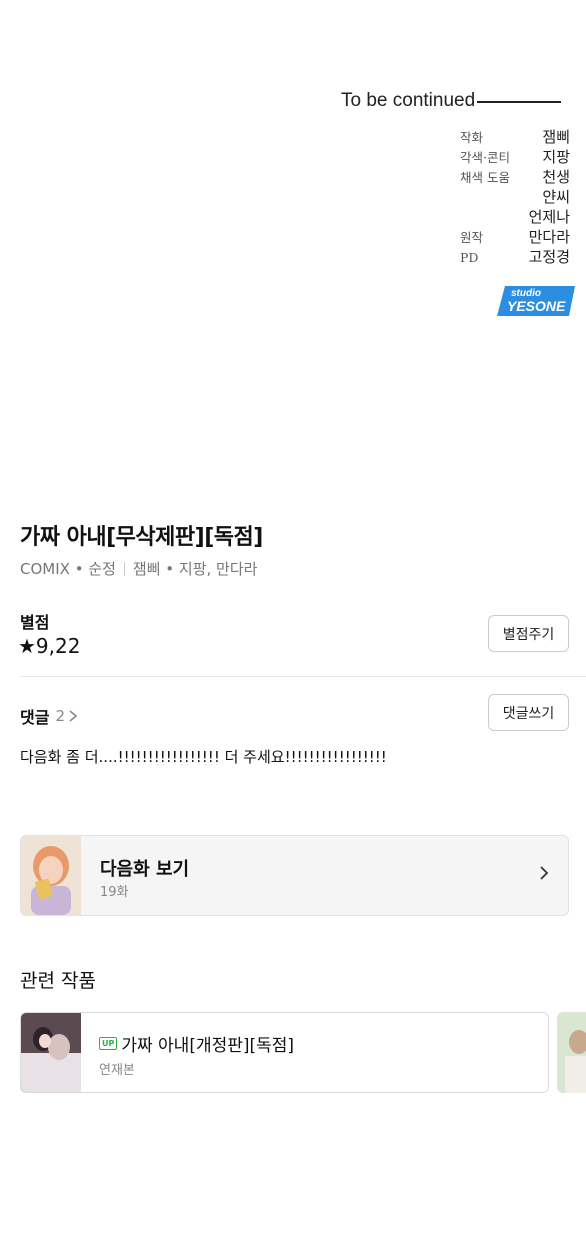 The image size is (586, 1244). What do you see at coordinates (51, 1052) in the screenshot?
I see `related-work-thumbnail` at bounding box center [51, 1052].